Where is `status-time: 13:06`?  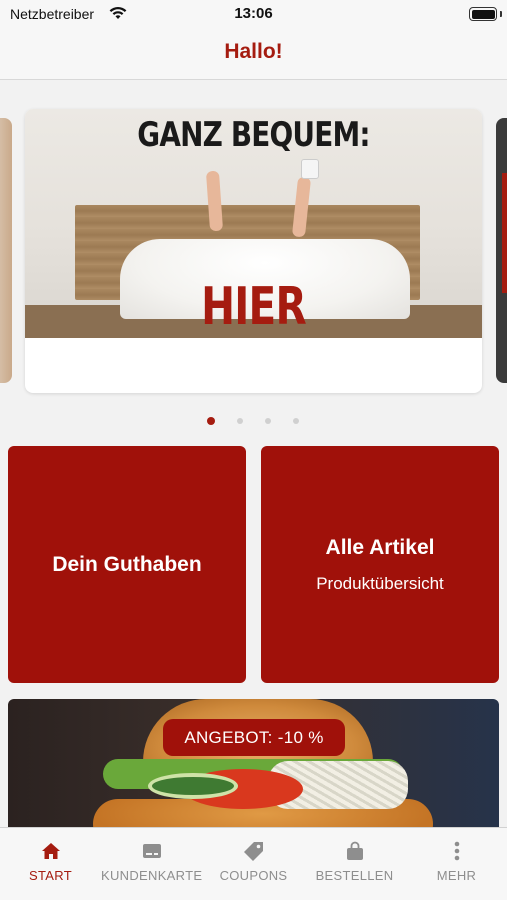 status-time: 13:06 is located at coordinates (253, 13).